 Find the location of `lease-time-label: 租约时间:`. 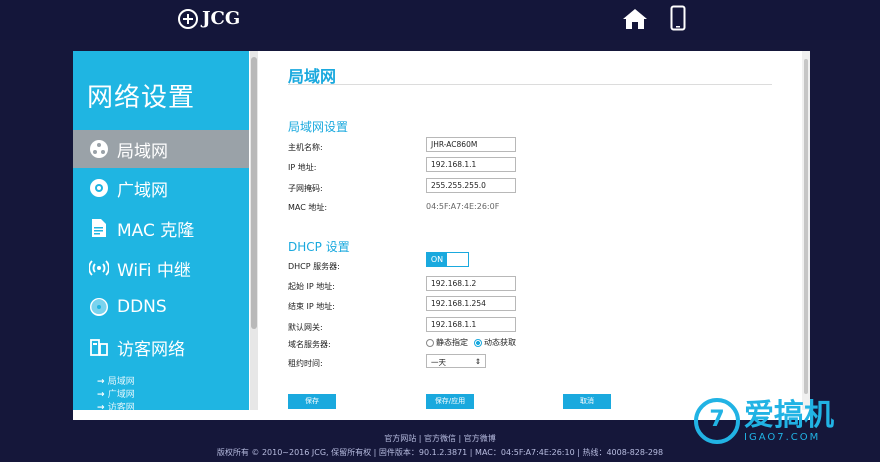

lease-time-label: 租约时间: is located at coordinates (305, 363).